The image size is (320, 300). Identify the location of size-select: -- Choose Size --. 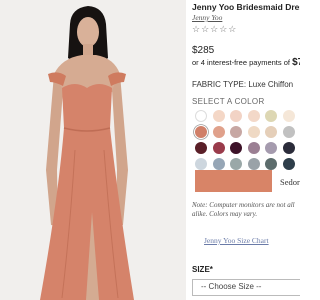
(246, 287).